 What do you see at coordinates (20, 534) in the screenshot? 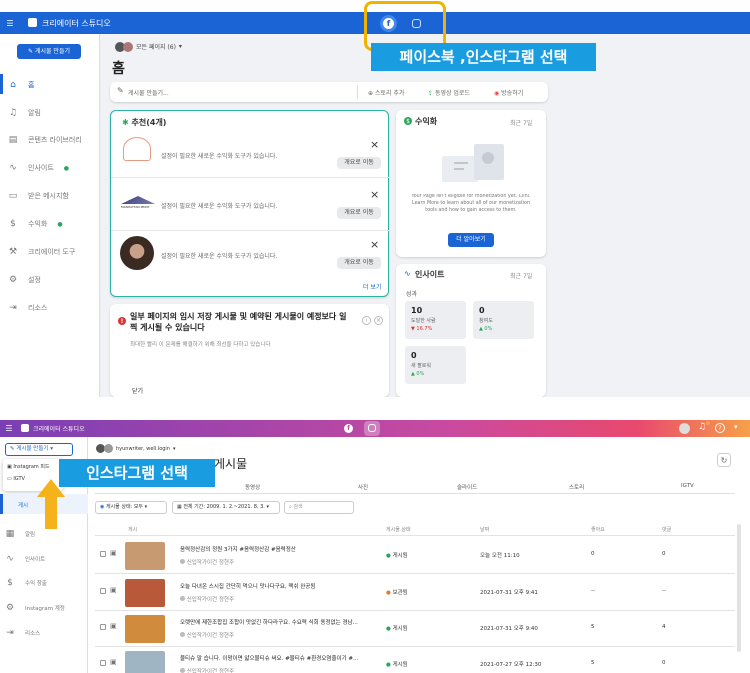
I see `nav-notifications: ▦ 알림` at bounding box center [20, 534].